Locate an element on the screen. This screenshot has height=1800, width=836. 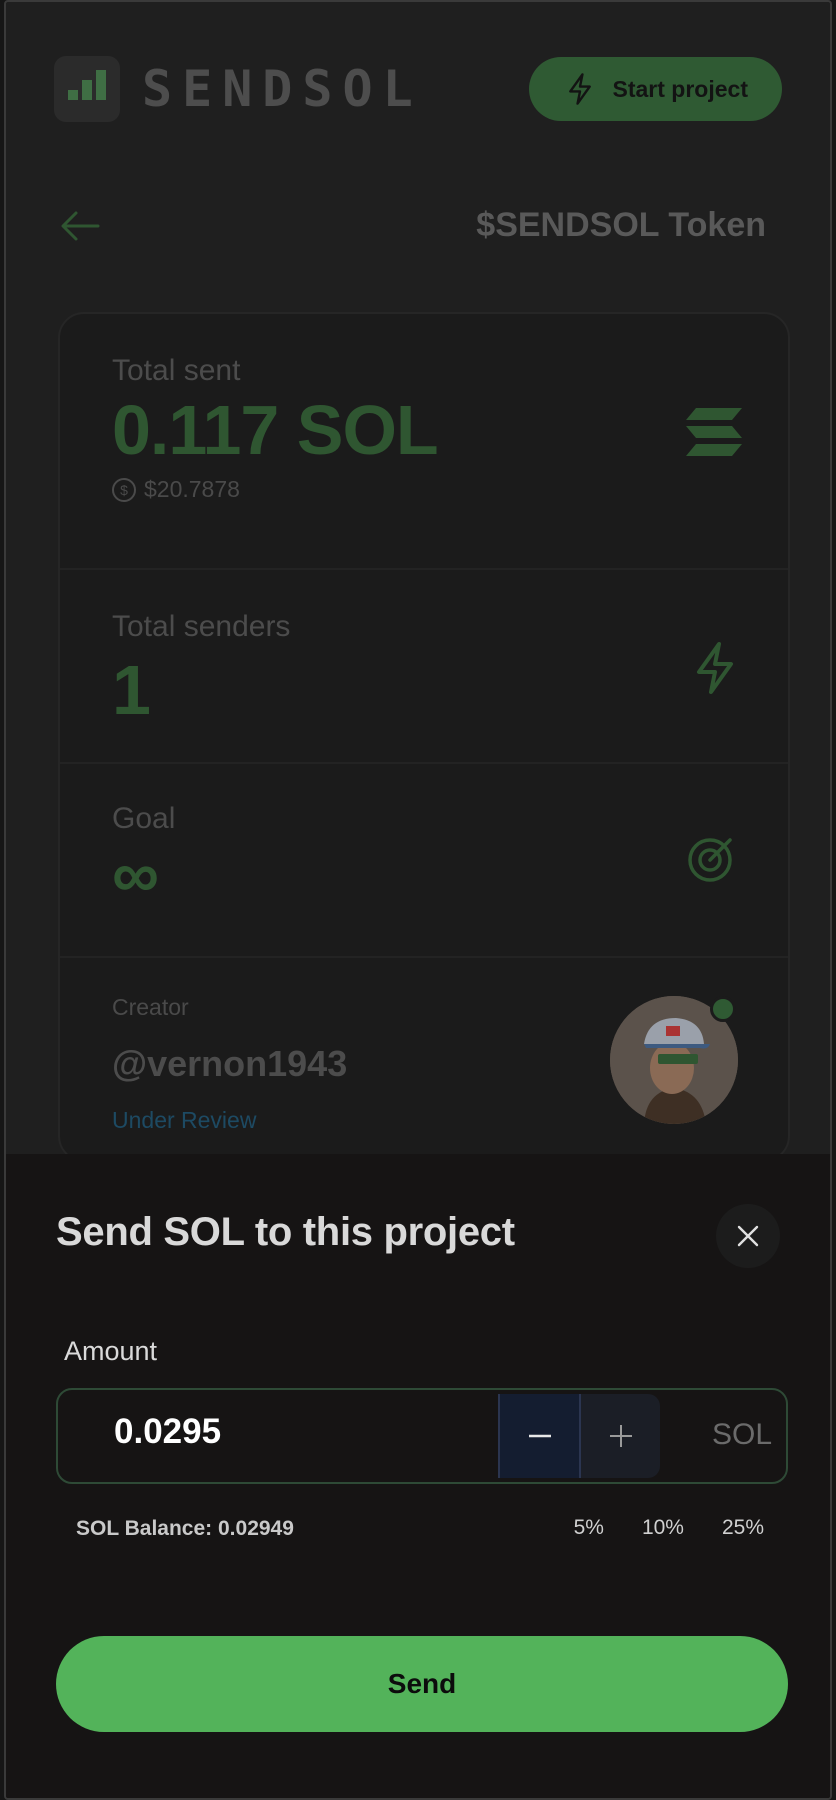
decrement-button is located at coordinates (538, 1436).